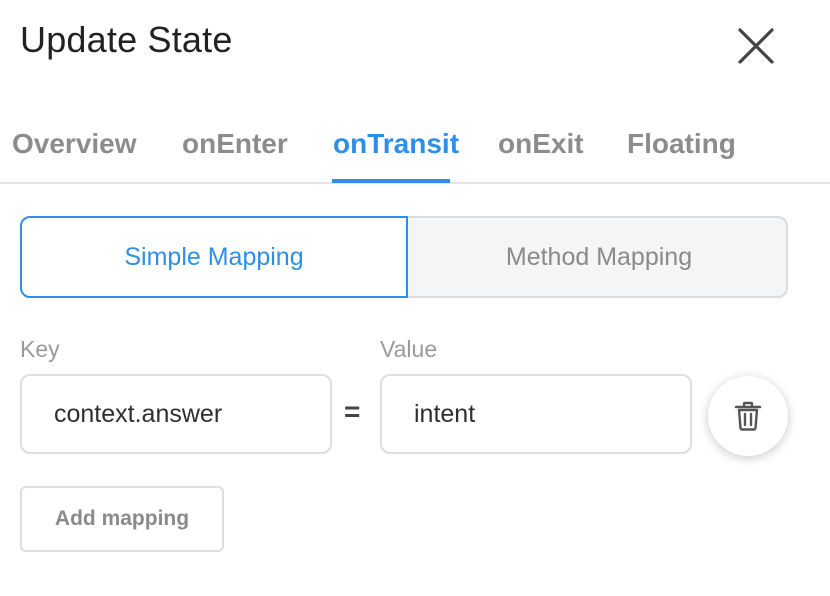  I want to click on key-input, so click(176, 414).